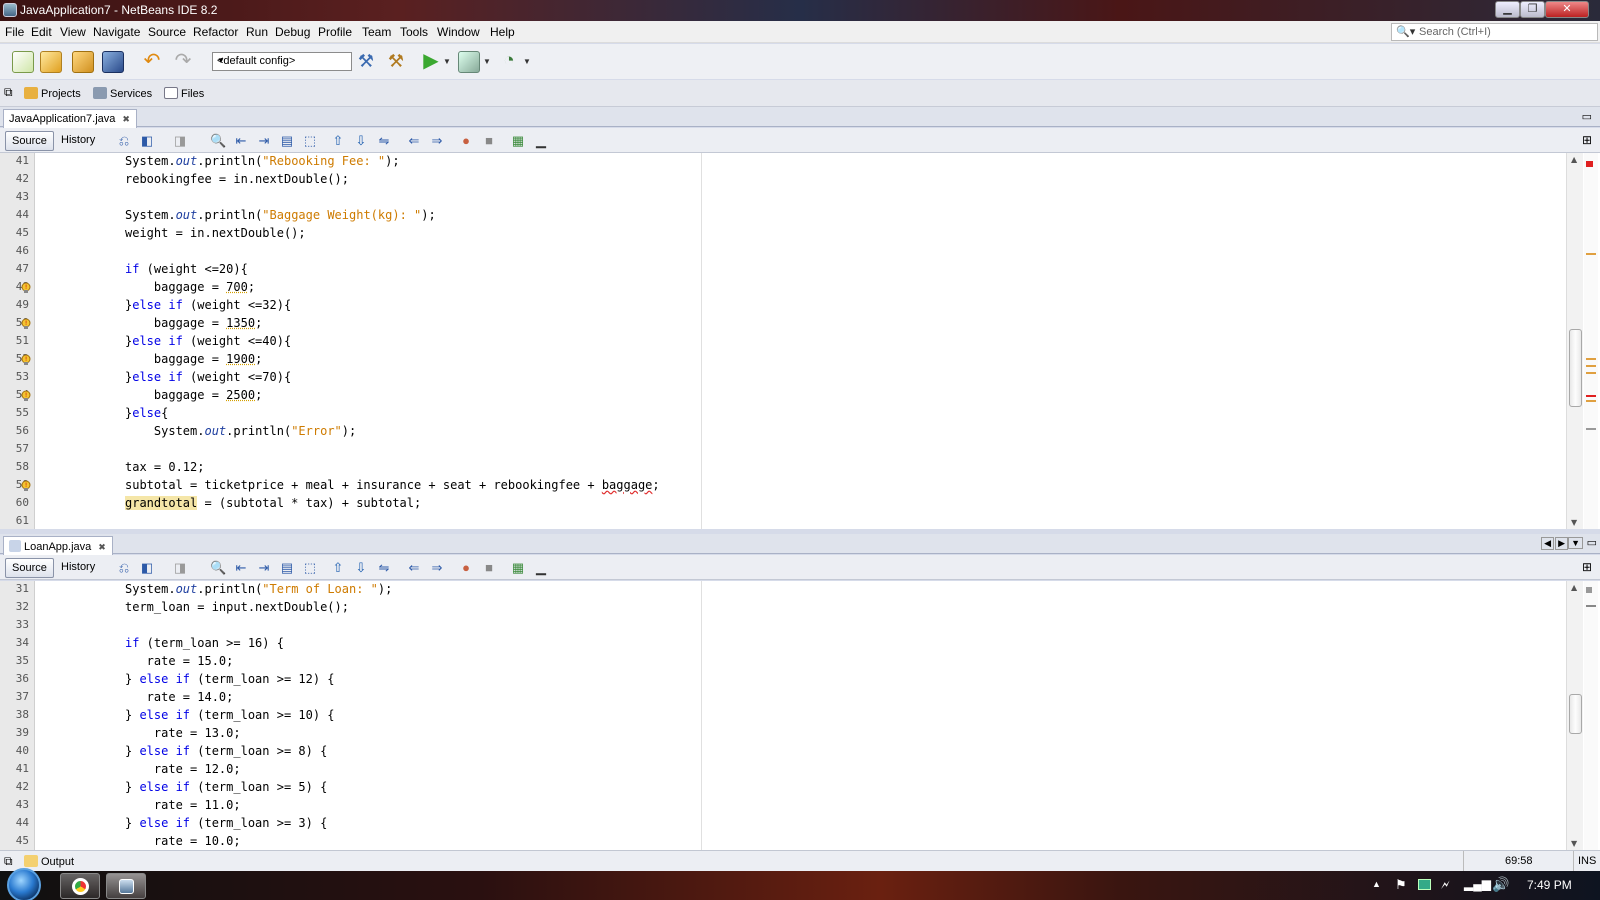 This screenshot has width=1600, height=900. I want to click on editor1-scrollbar: ▲ ▼, so click(1574, 341).